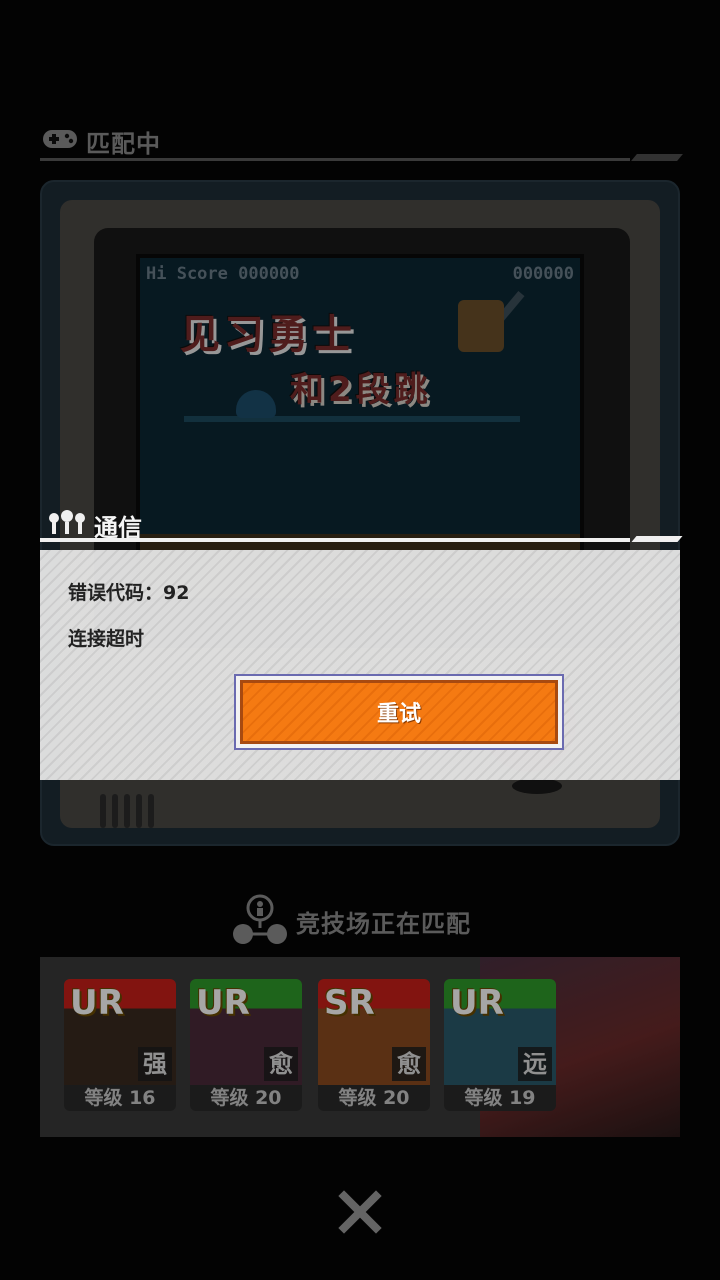 Image resolution: width=720 pixels, height=1280 pixels. I want to click on retry-button: 重试, so click(399, 712).